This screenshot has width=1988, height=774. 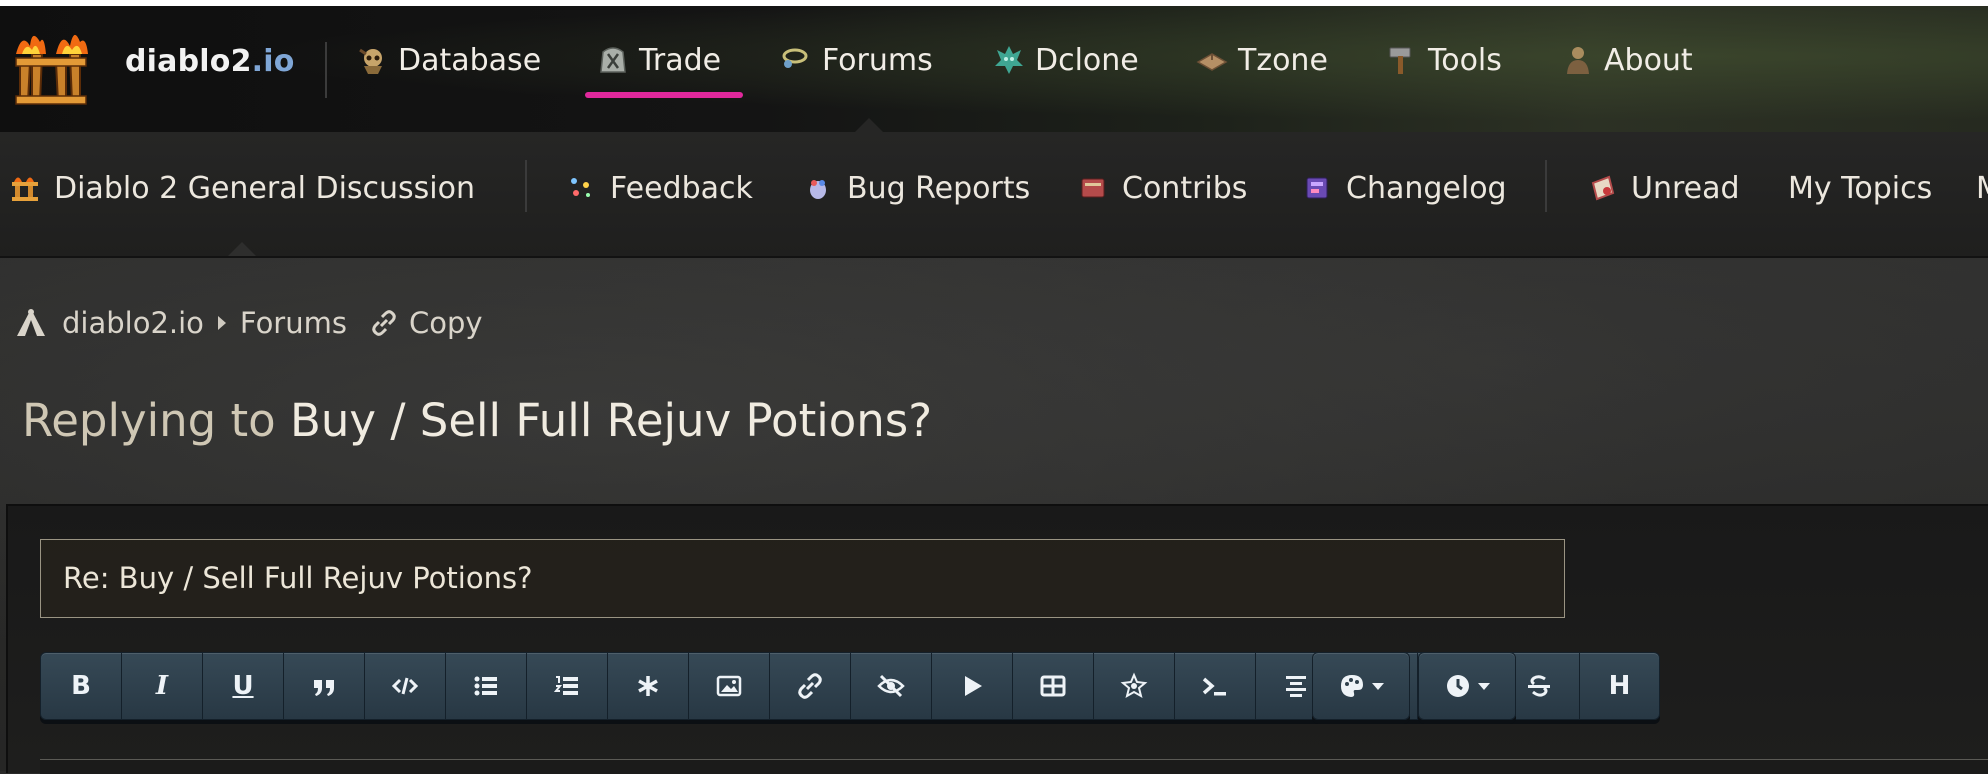 What do you see at coordinates (485, 686) in the screenshot?
I see `bullet-list-button` at bounding box center [485, 686].